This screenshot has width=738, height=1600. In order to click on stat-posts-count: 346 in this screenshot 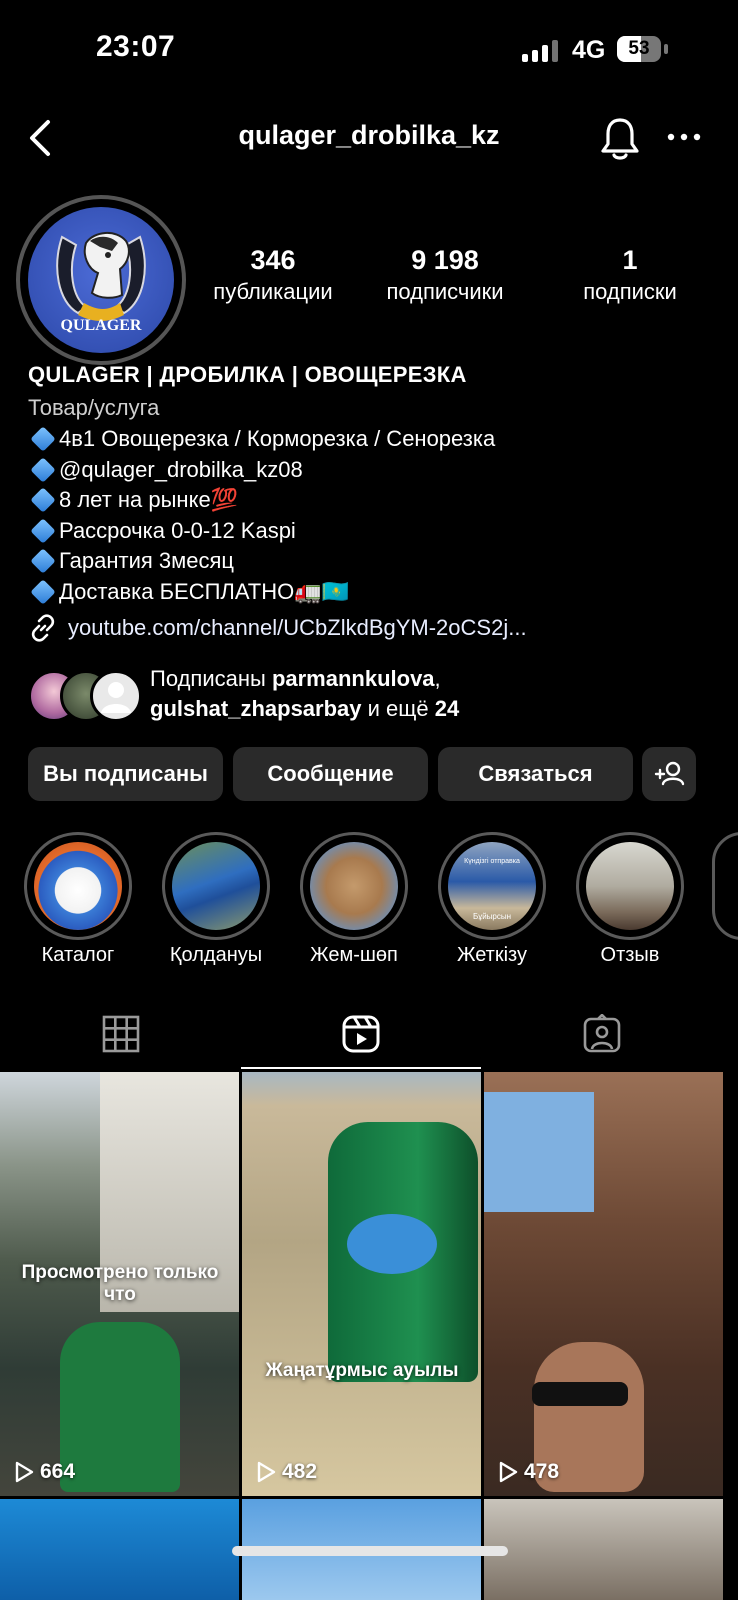, I will do `click(273, 260)`.